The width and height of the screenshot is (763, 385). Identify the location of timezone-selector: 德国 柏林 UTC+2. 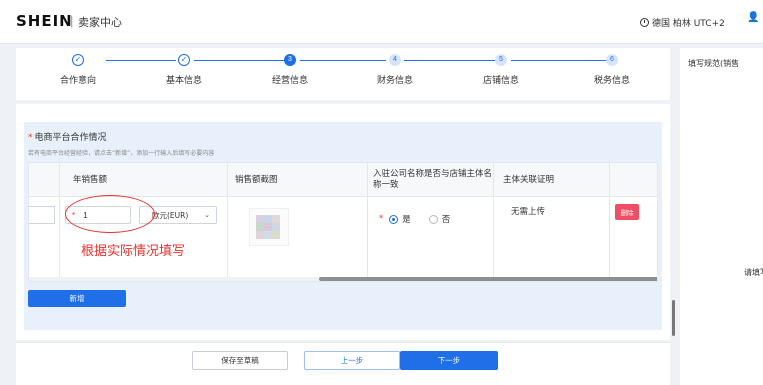
(682, 22).